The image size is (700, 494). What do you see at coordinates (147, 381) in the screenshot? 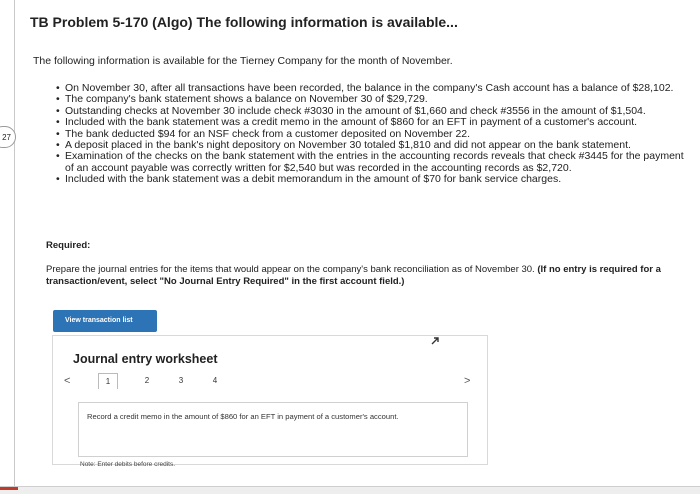
I see `page-tab-2: 2` at bounding box center [147, 381].